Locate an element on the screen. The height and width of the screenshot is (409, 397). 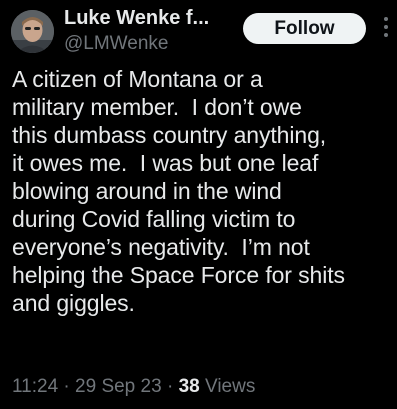
avatar-photo is located at coordinates (32, 31).